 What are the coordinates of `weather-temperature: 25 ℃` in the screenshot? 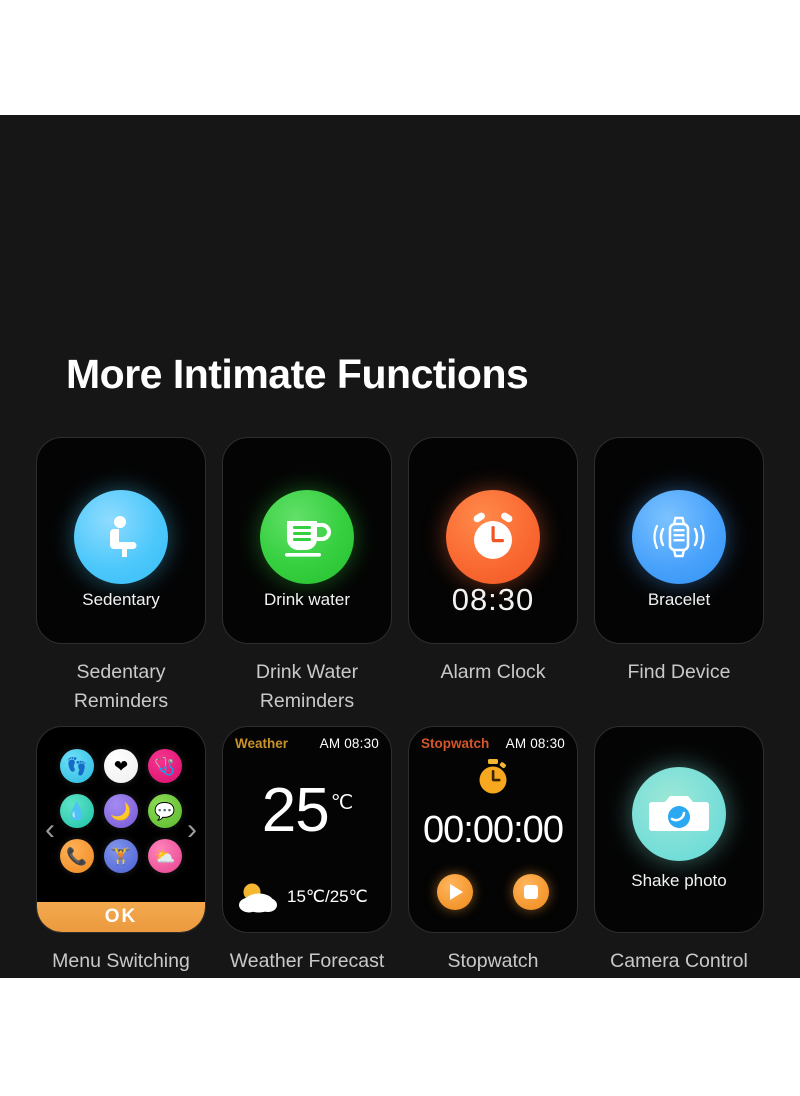 It's located at (307, 810).